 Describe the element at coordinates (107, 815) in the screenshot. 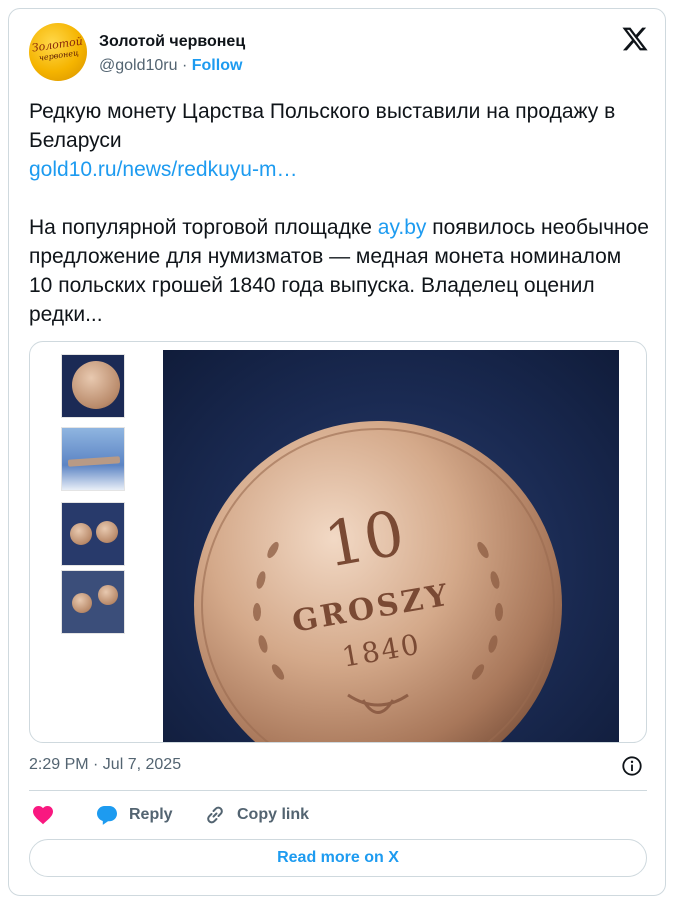

I see `reply-icon` at that location.